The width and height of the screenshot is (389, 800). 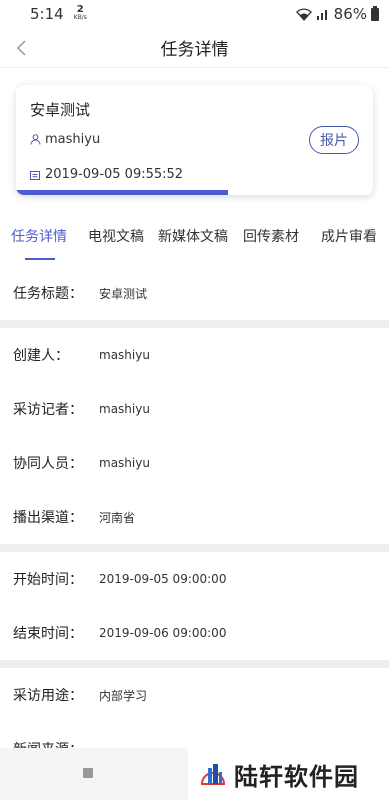 I want to click on detail-row-channel: 播出渠道： 河南省, so click(x=194, y=517).